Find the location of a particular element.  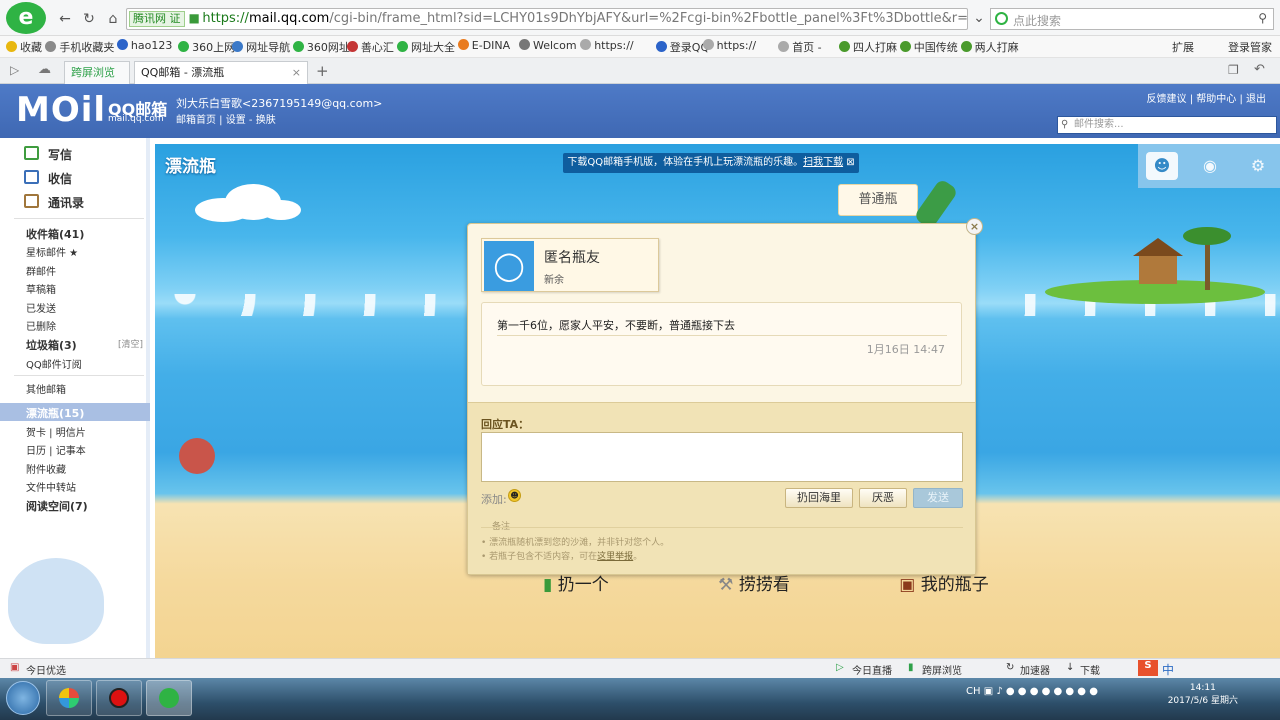

close-dialog-button: × is located at coordinates (974, 226).